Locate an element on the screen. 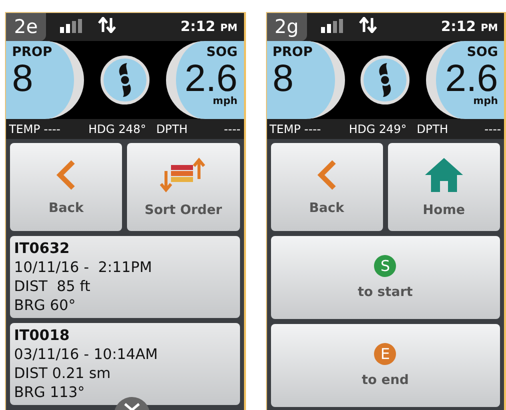 The image size is (506, 410). screen-label: 2g is located at coordinates (286, 27).